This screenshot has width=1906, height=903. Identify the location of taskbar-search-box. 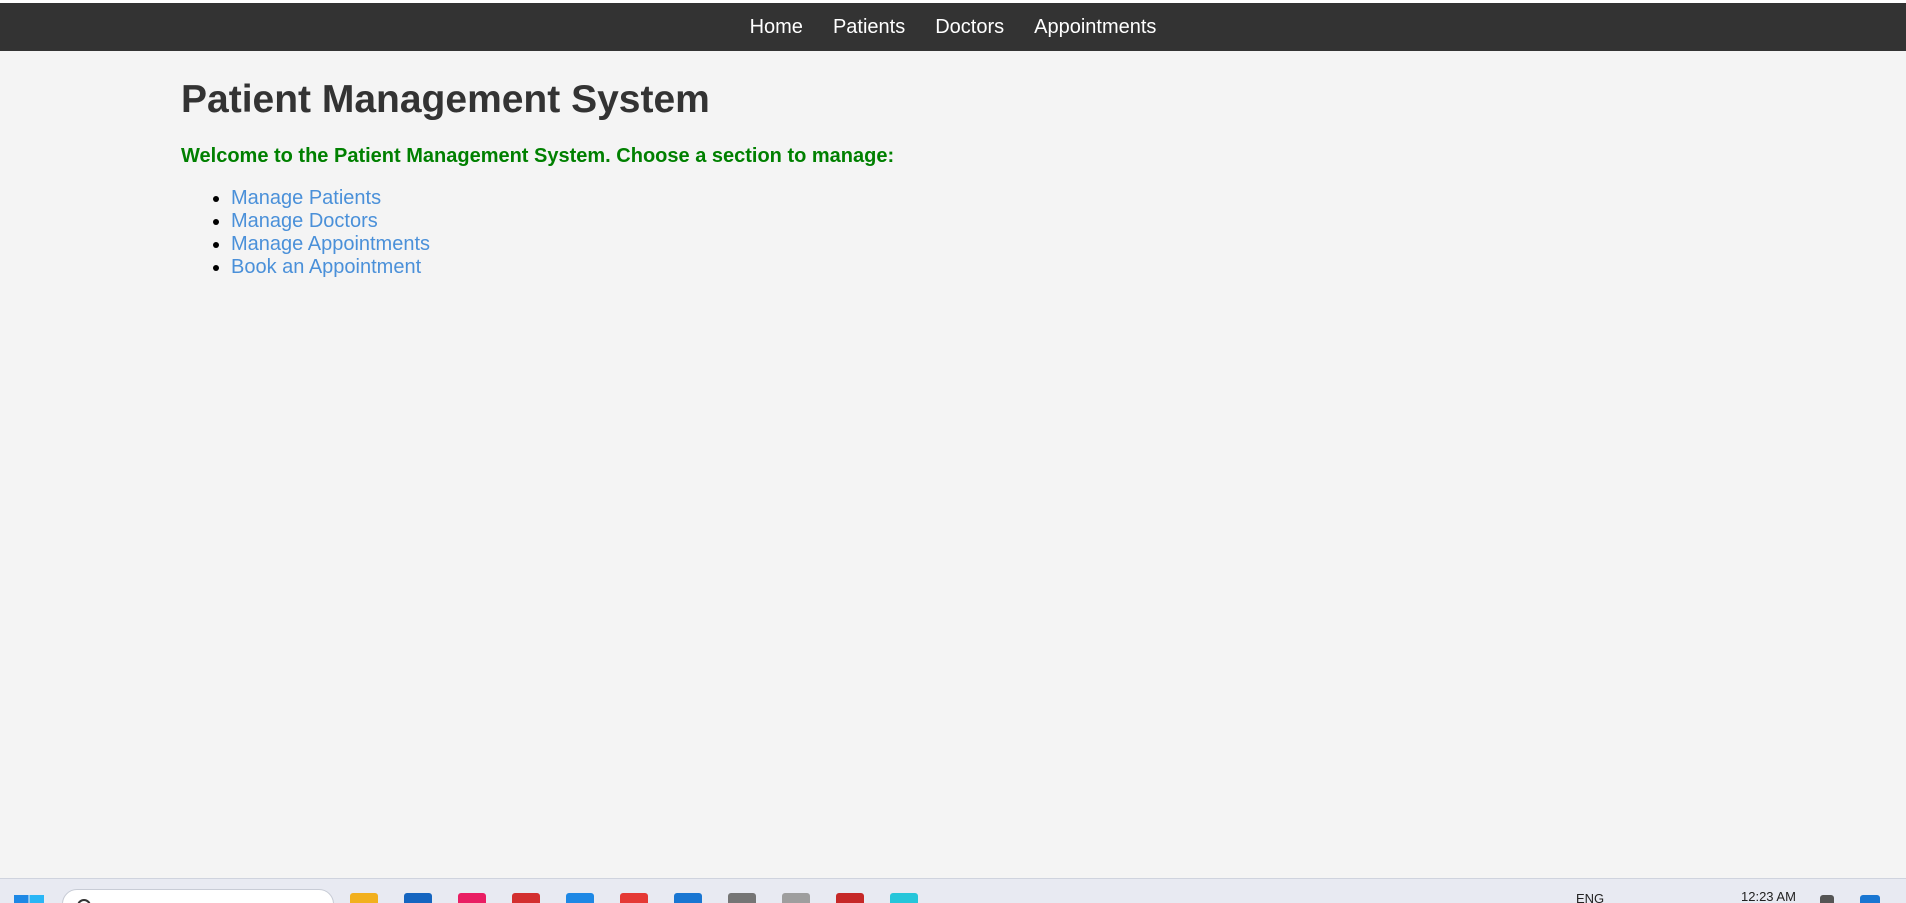
(198, 896).